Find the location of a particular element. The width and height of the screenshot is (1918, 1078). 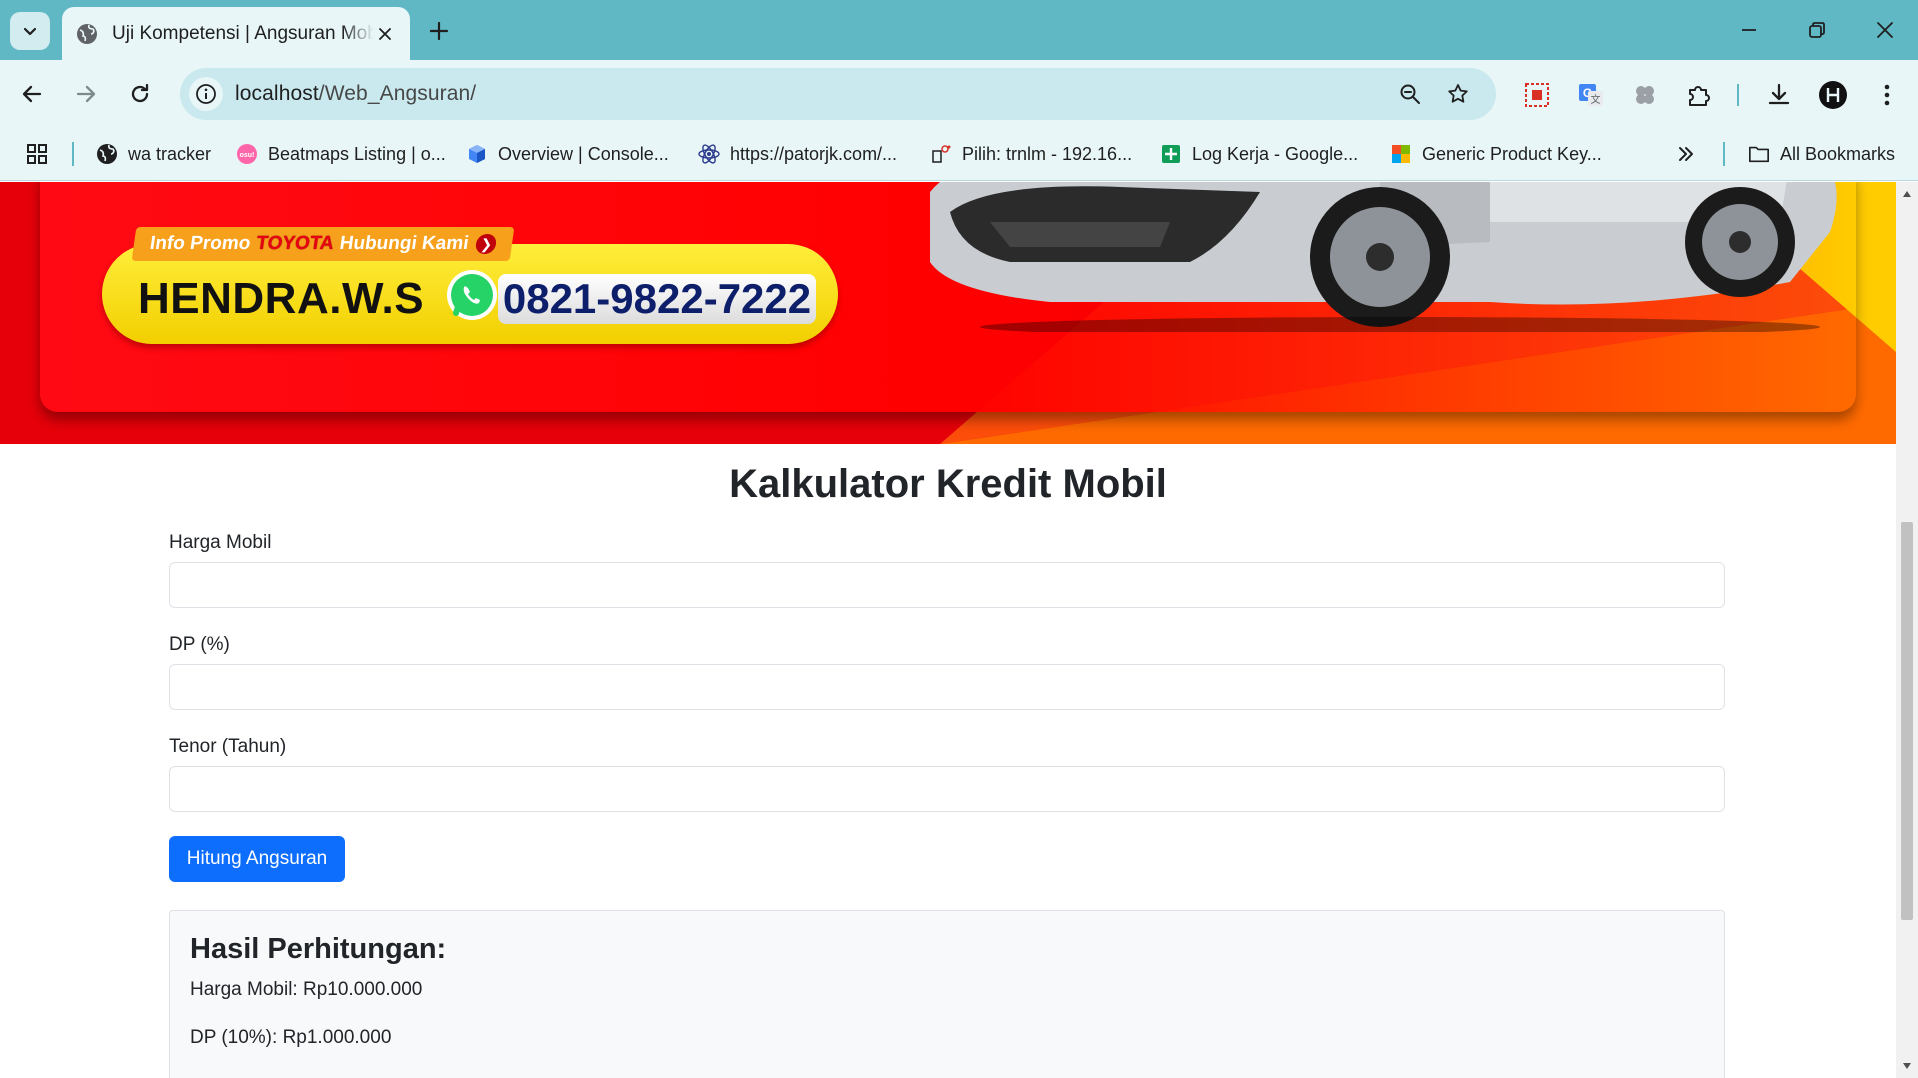

tenor-input is located at coordinates (947, 789).